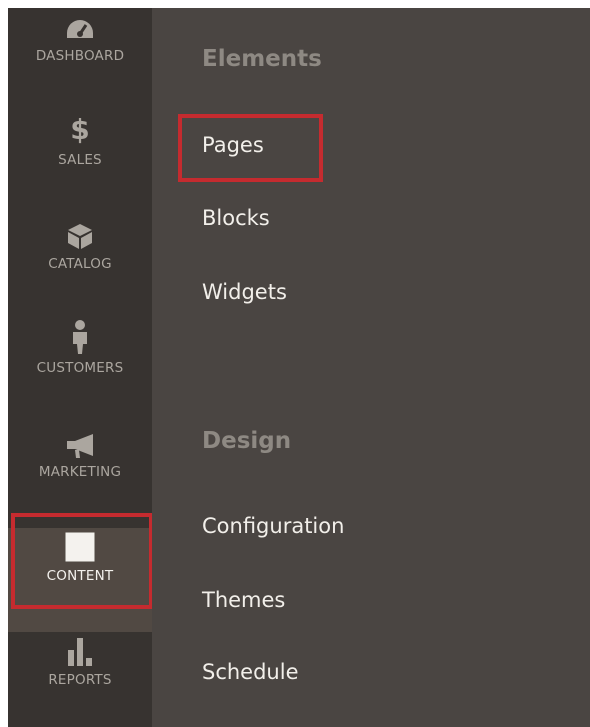 The image size is (590, 727). What do you see at coordinates (80, 441) in the screenshot?
I see `megaphone-icon` at bounding box center [80, 441].